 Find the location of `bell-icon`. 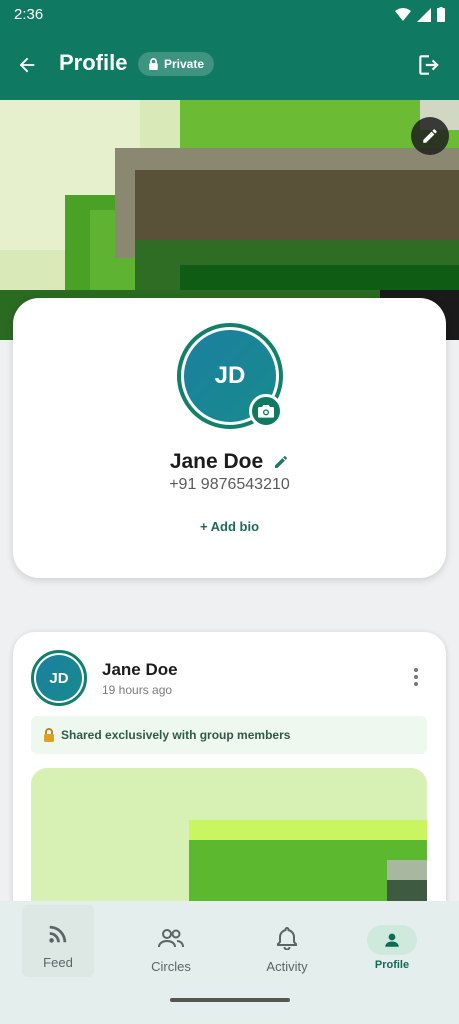

bell-icon is located at coordinates (287, 938).